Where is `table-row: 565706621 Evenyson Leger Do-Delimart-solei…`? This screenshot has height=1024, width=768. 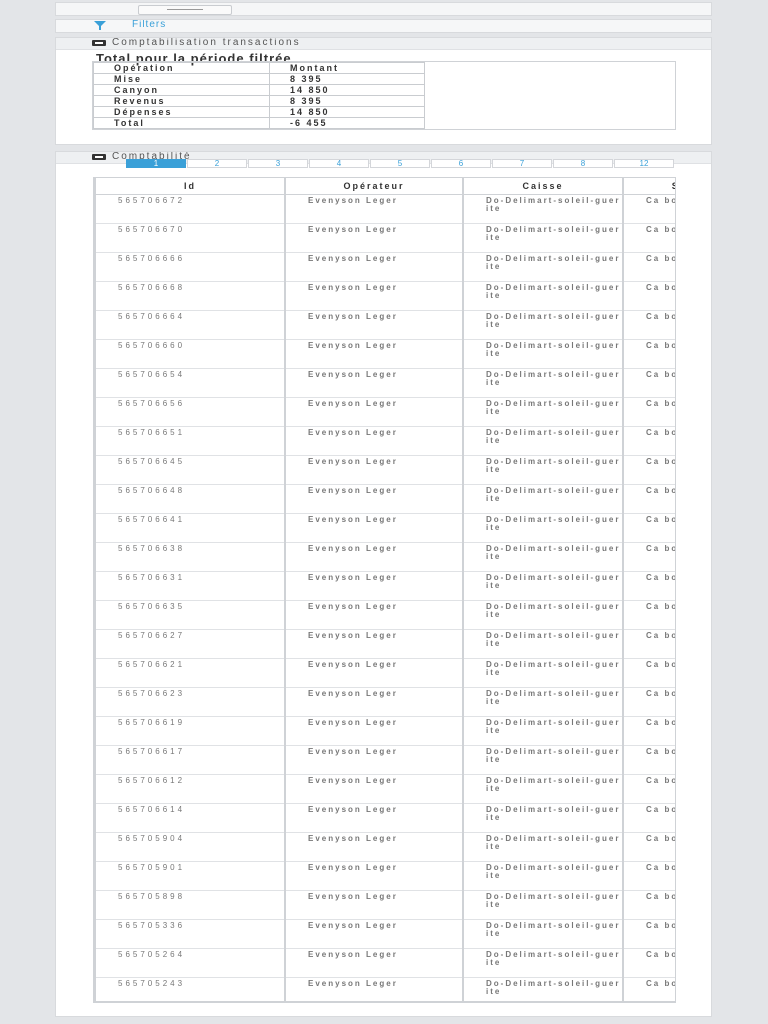
table-row: 565706621 Evenyson Leger Do-Delimart-solei… is located at coordinates (384, 673).